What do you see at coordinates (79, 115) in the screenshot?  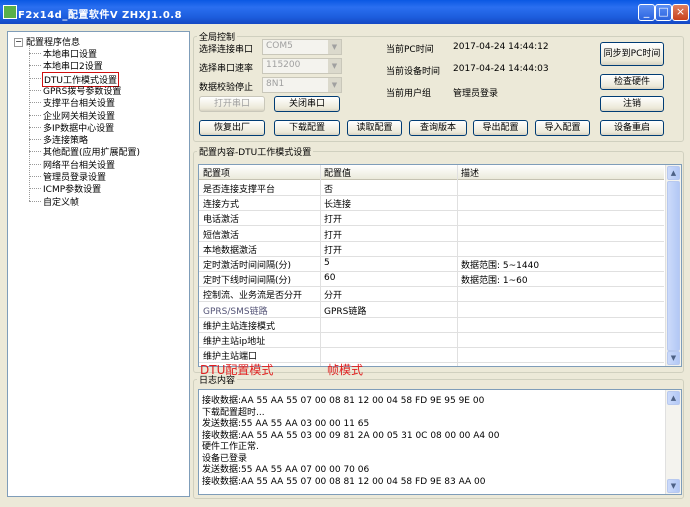 I see `tree-item: 企业网关相关设置` at bounding box center [79, 115].